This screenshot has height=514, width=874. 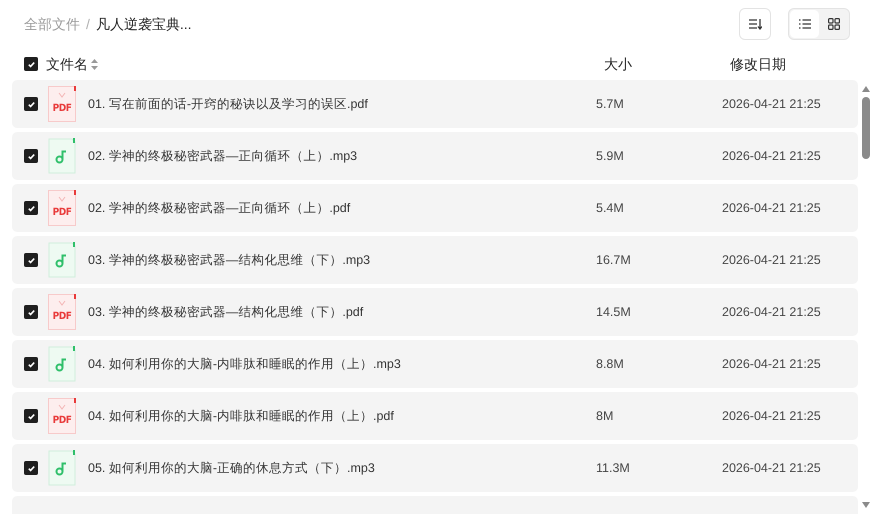 I want to click on file-name: 03. 学神的终极秘密武器—结构化思维（下）.mp3, so click(x=230, y=260).